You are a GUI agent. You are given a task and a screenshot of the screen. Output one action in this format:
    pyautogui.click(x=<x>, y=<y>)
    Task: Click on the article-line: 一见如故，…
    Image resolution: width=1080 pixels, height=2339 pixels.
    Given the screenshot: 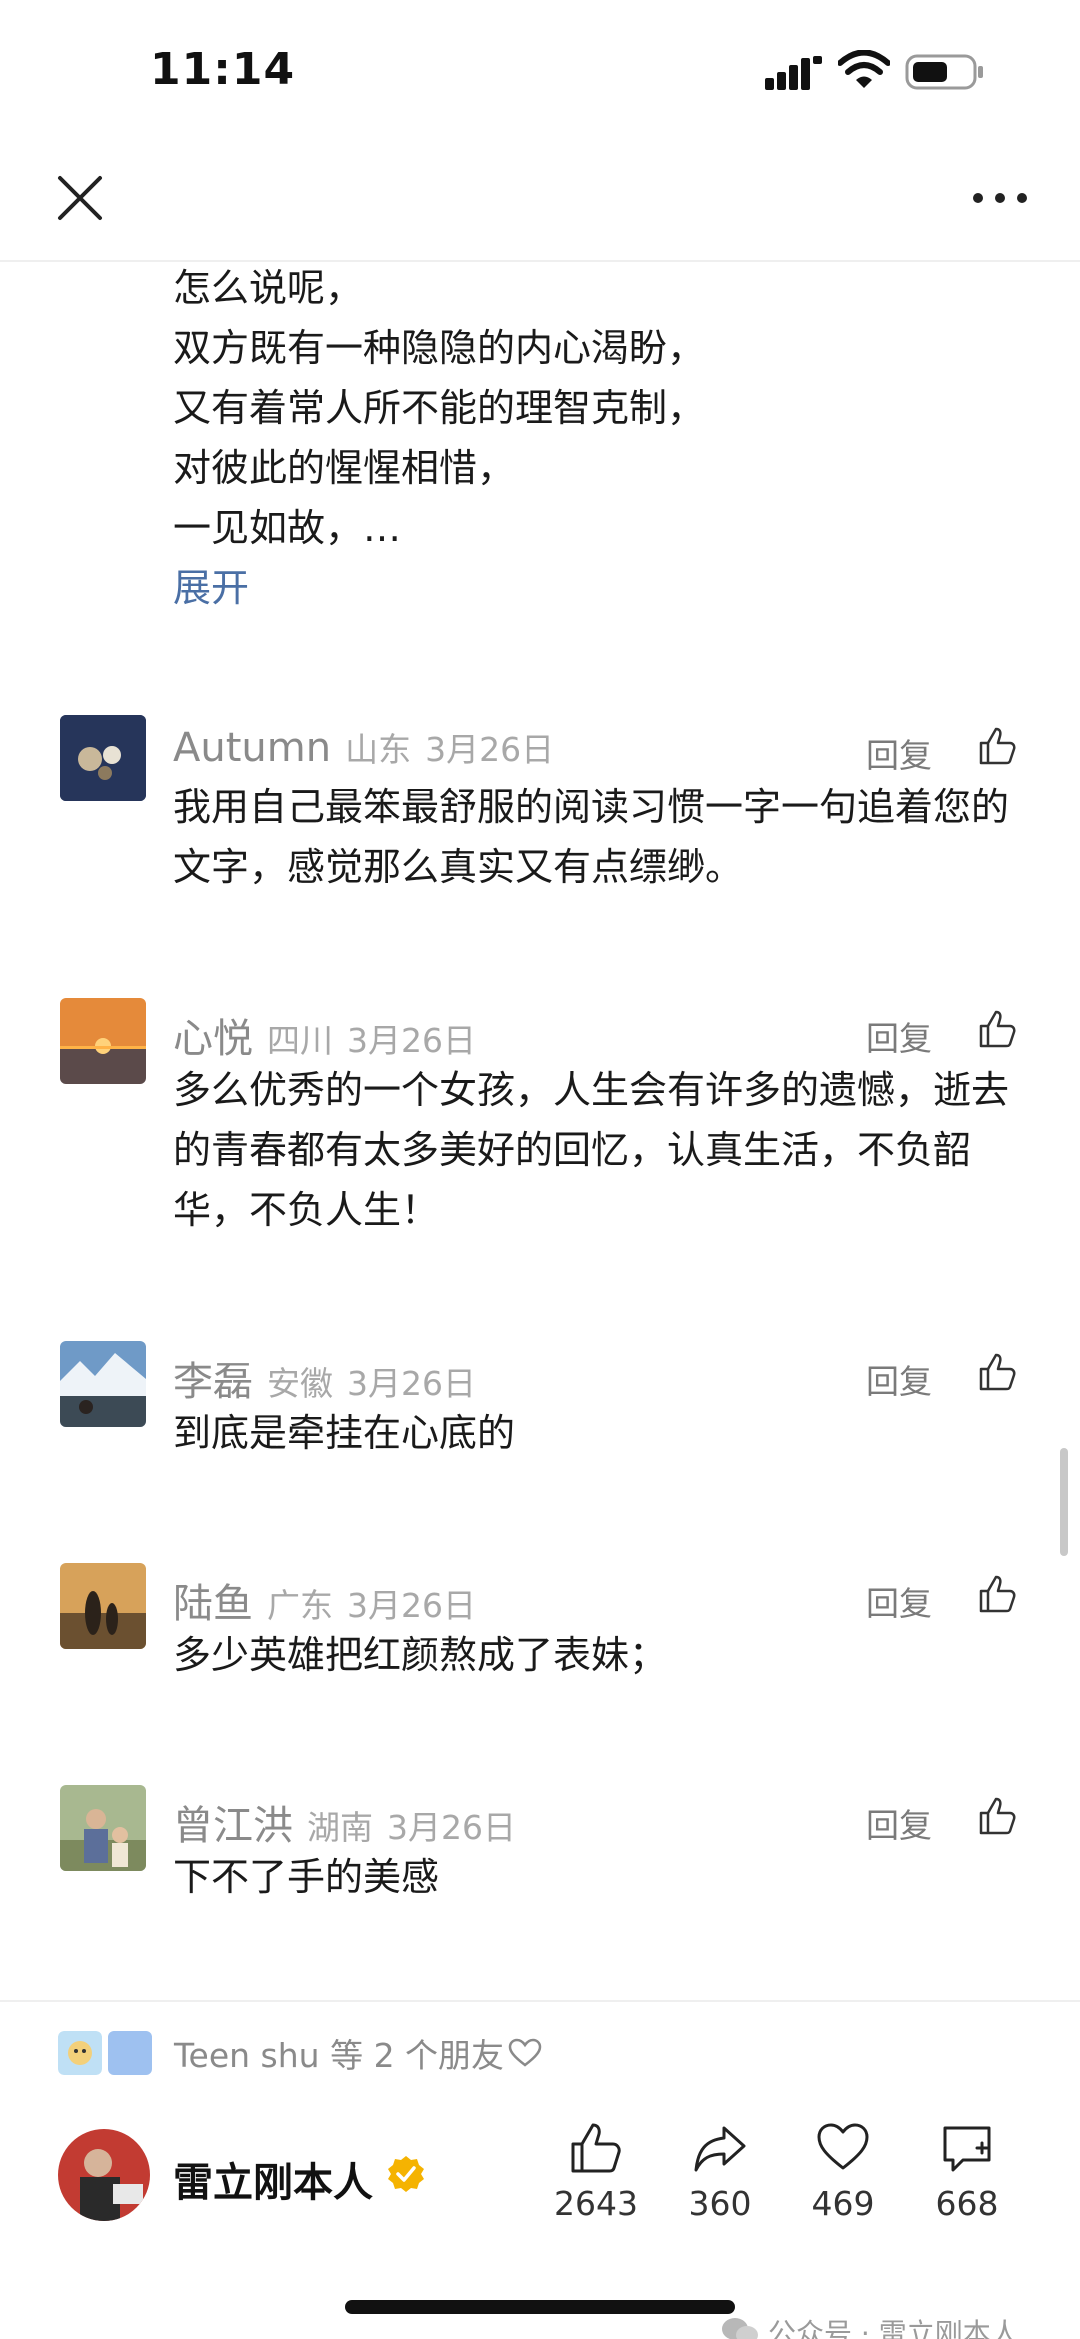 What is the action you would take?
    pyautogui.click(x=287, y=528)
    